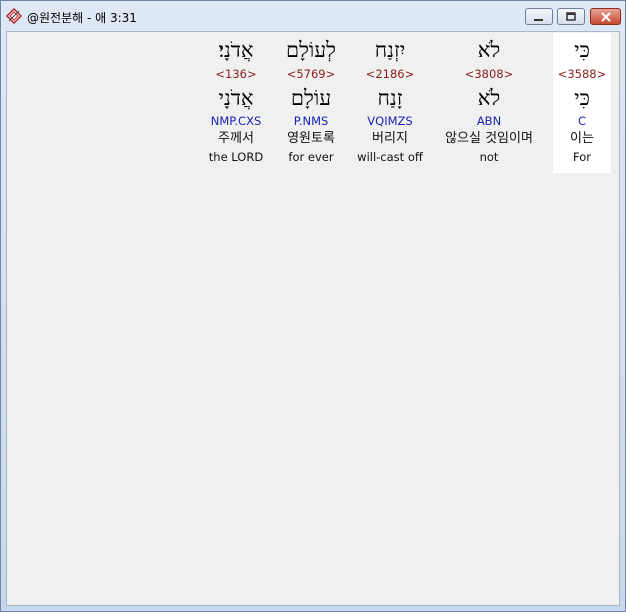 This screenshot has width=626, height=612. I want to click on hebrew-word: אֲדֹנָי׃, so click(236, 50).